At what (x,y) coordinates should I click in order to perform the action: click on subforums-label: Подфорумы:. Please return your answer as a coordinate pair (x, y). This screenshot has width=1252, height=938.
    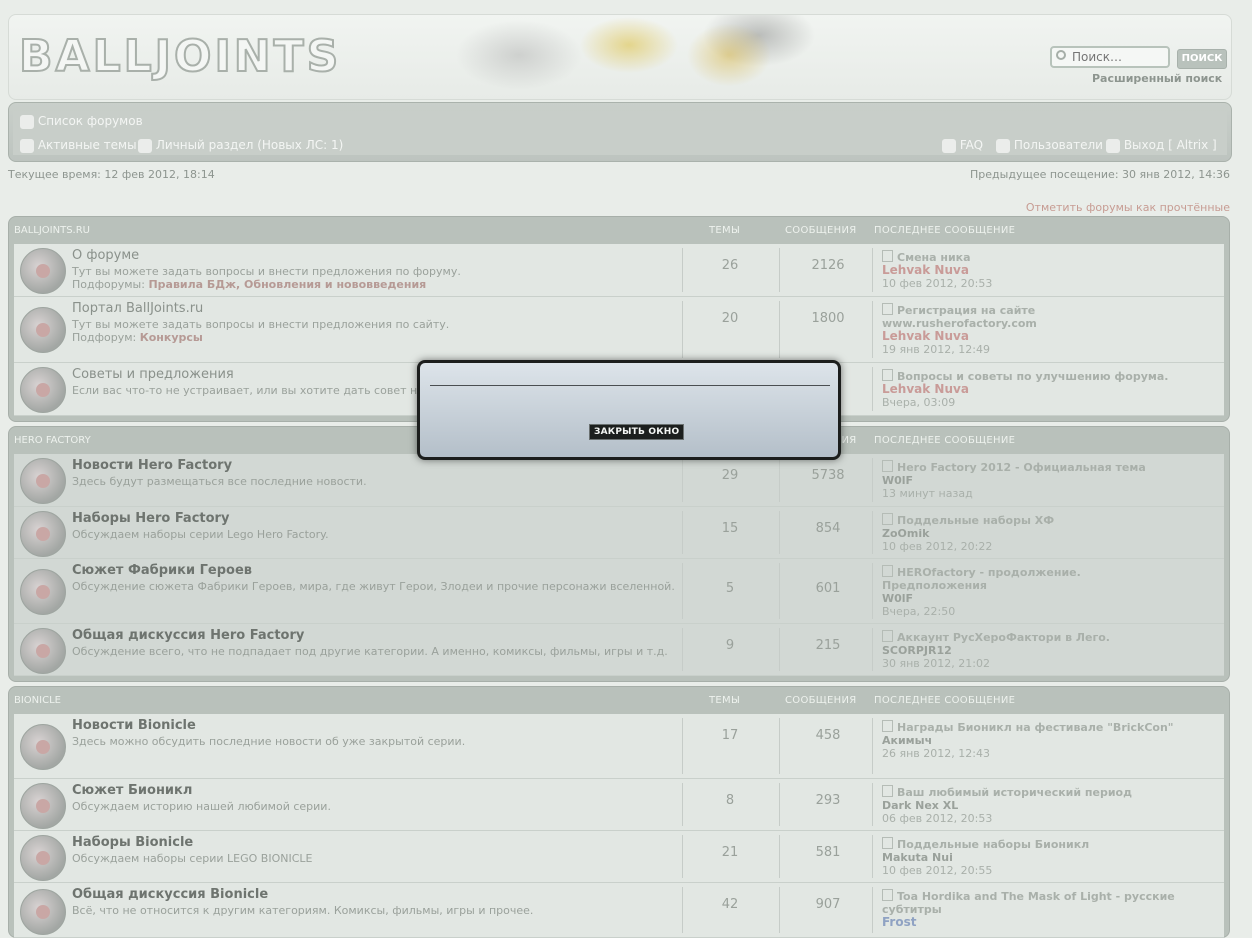
    Looking at the image, I should click on (108, 284).